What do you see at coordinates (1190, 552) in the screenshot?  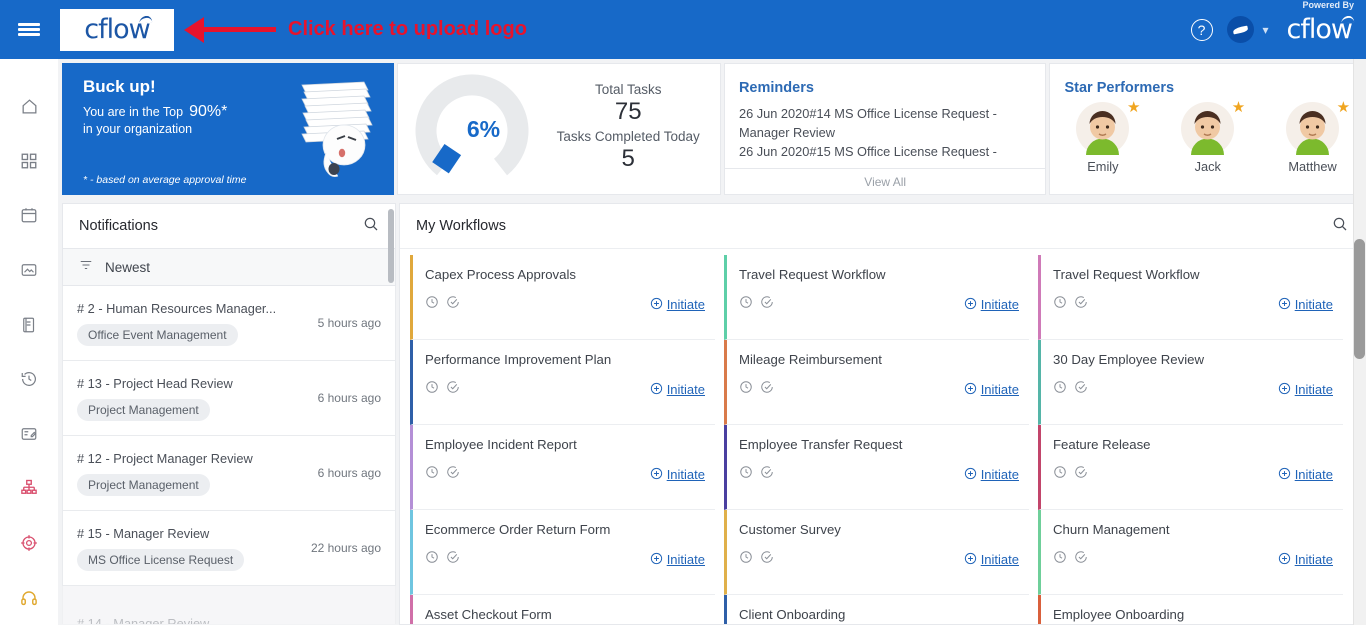 I see `workflow-card: Churn Management Initiate` at bounding box center [1190, 552].